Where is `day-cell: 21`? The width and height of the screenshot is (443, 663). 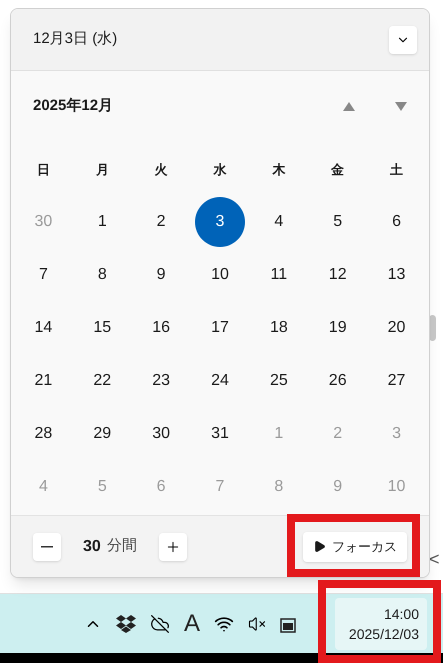
day-cell: 21 is located at coordinates (43, 381).